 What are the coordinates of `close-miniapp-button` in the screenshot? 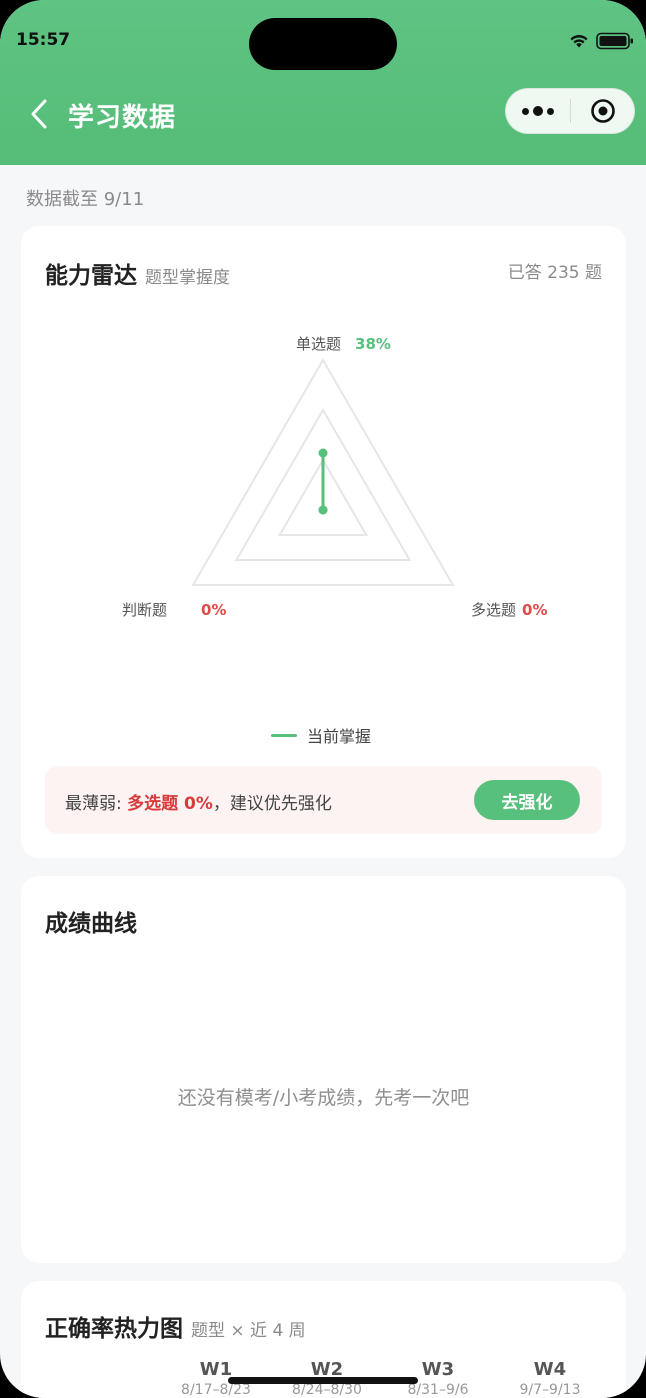 It's located at (602, 111).